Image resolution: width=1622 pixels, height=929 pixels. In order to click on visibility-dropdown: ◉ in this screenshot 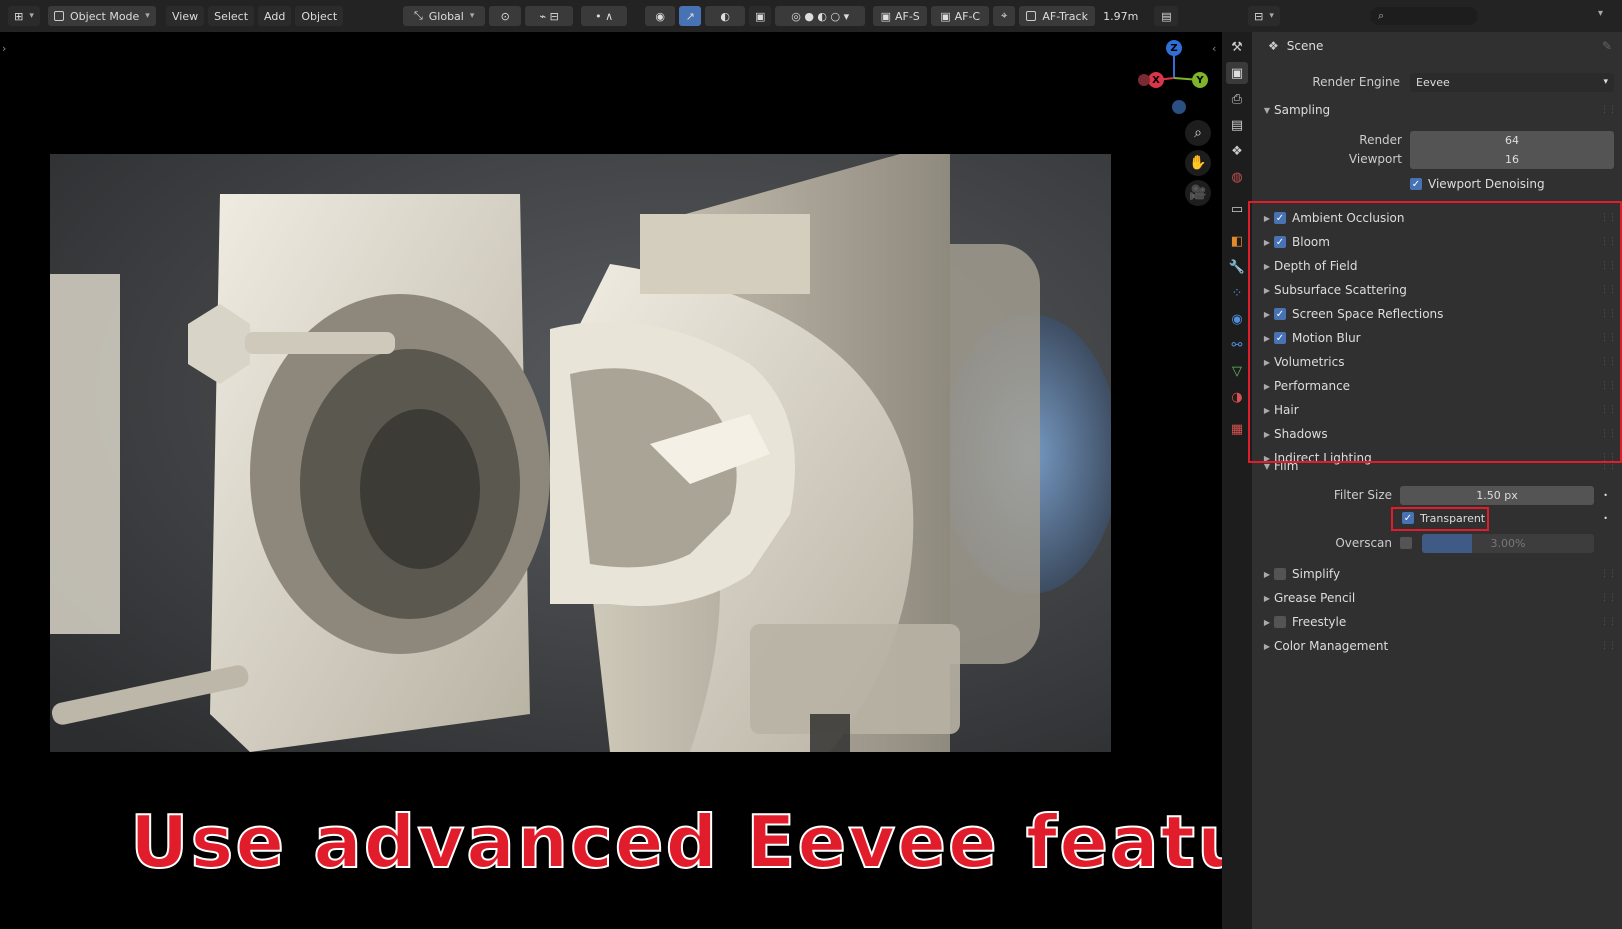, I will do `click(660, 16)`.